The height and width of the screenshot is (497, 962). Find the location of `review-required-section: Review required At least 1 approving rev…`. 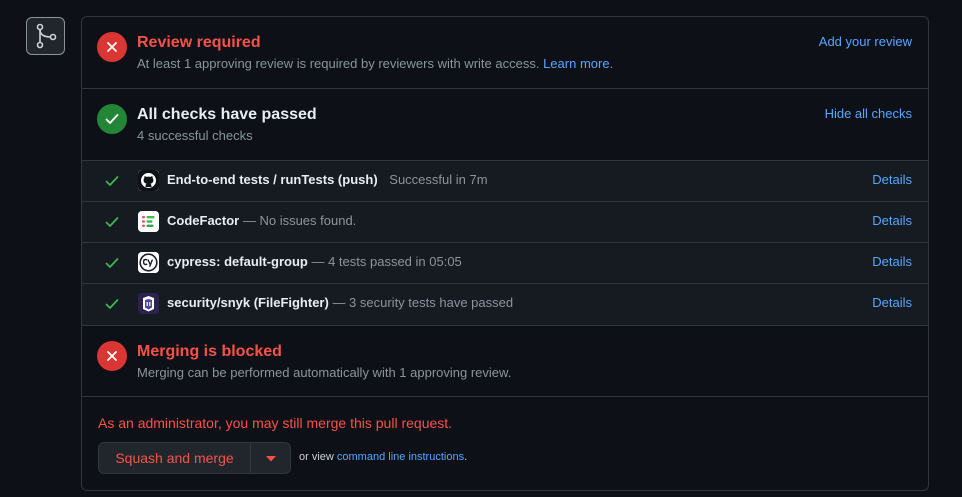

review-required-section: Review required At least 1 approving rev… is located at coordinates (505, 53).